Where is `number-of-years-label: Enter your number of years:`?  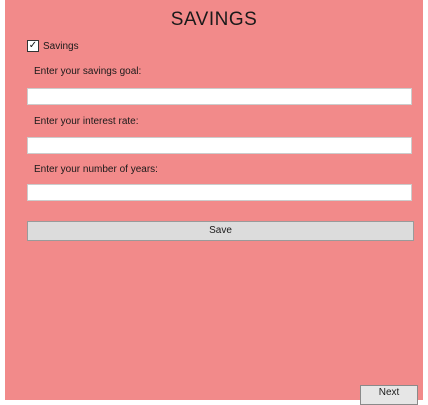
number-of-years-label: Enter your number of years: is located at coordinates (96, 169).